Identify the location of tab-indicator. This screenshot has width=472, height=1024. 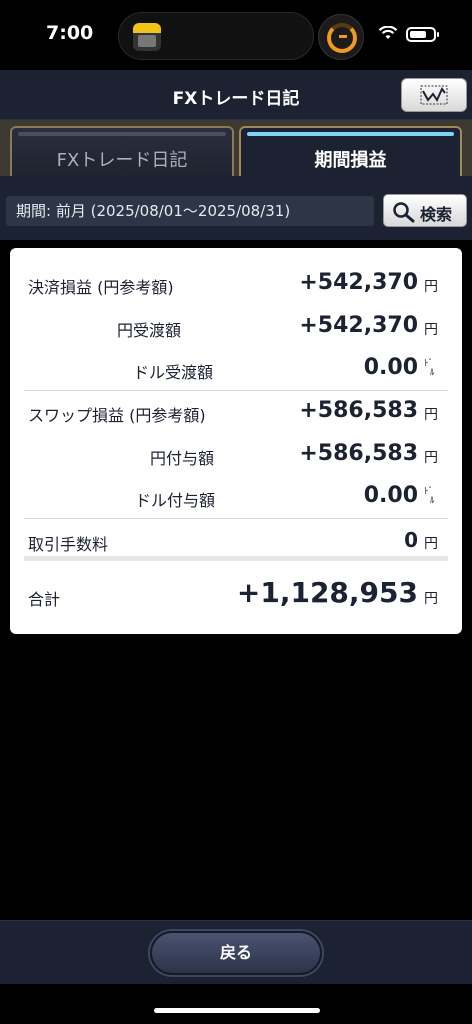
(122, 134).